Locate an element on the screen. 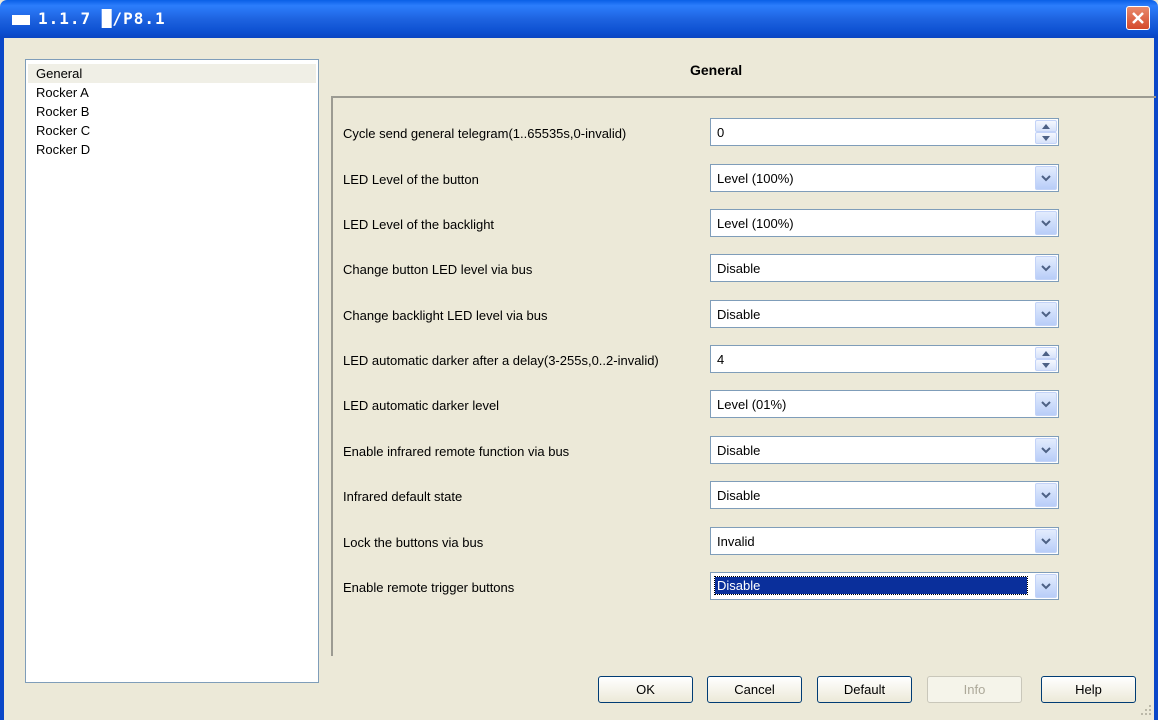 This screenshot has width=1158, height=720. default-button: Default is located at coordinates (864, 689).